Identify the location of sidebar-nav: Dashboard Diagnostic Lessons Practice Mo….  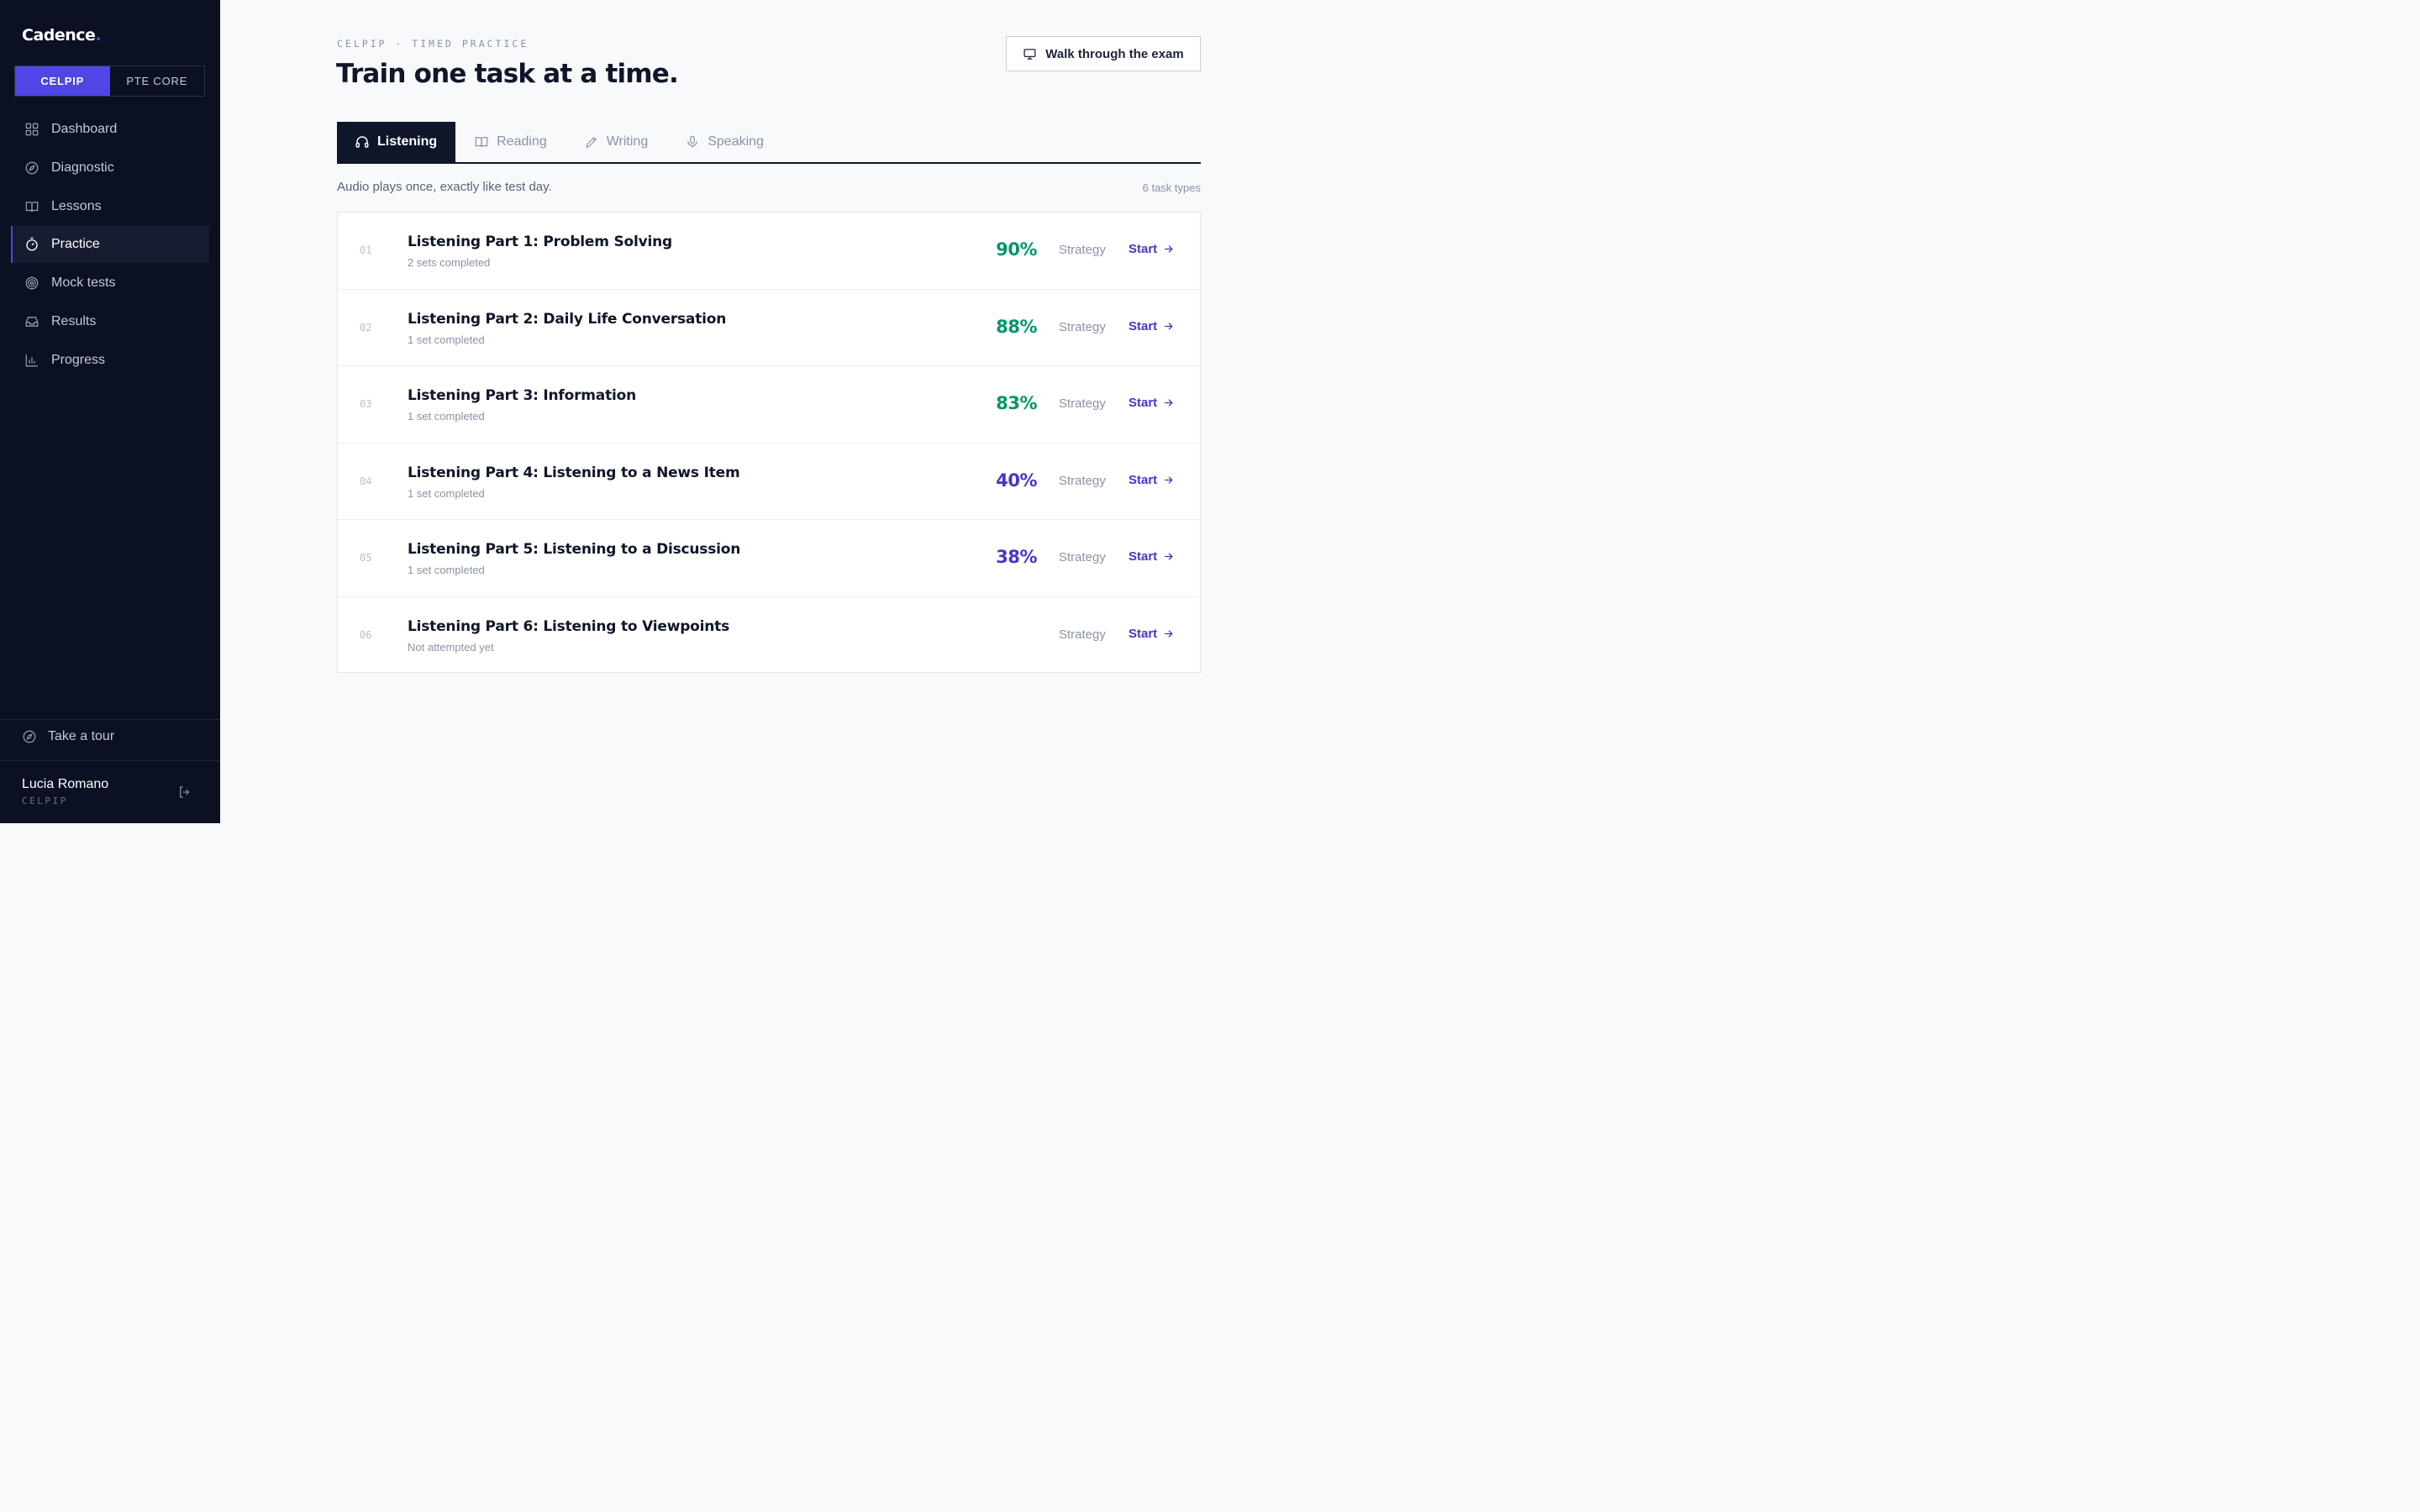
(110, 246).